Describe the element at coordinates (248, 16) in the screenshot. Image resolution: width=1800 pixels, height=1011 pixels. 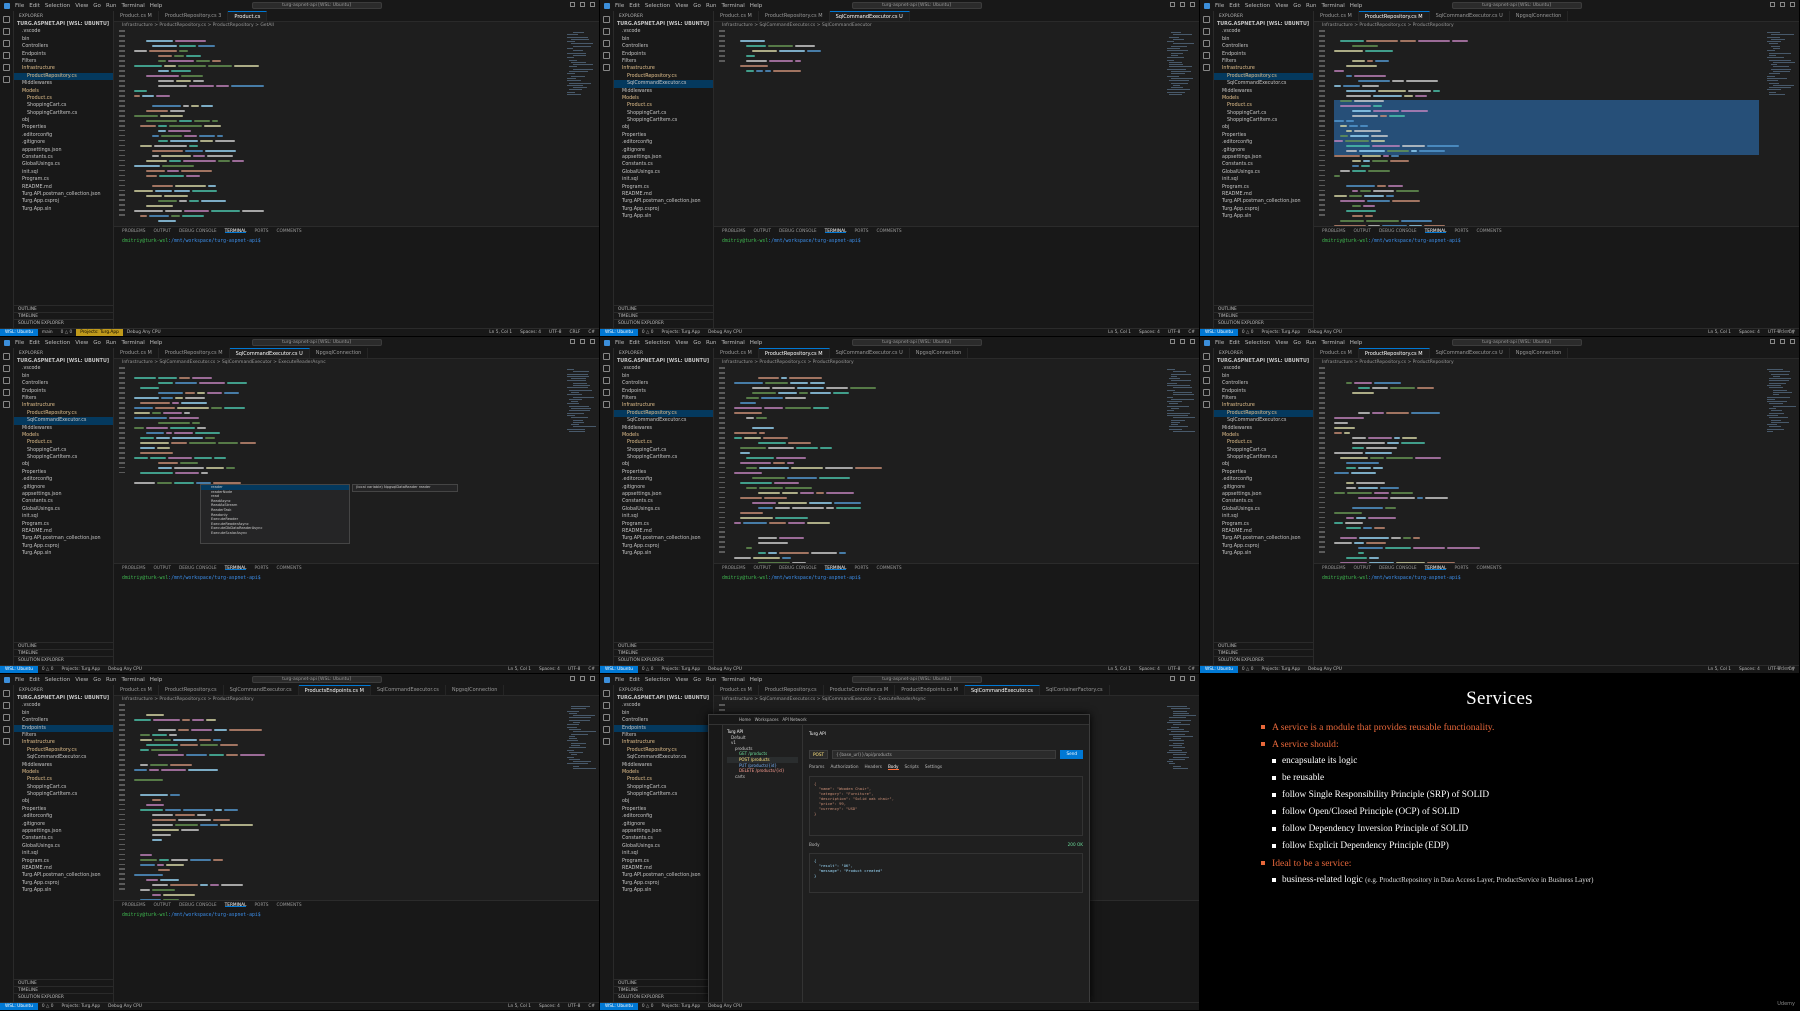
I see `tab-product-active: Product.cs` at that location.